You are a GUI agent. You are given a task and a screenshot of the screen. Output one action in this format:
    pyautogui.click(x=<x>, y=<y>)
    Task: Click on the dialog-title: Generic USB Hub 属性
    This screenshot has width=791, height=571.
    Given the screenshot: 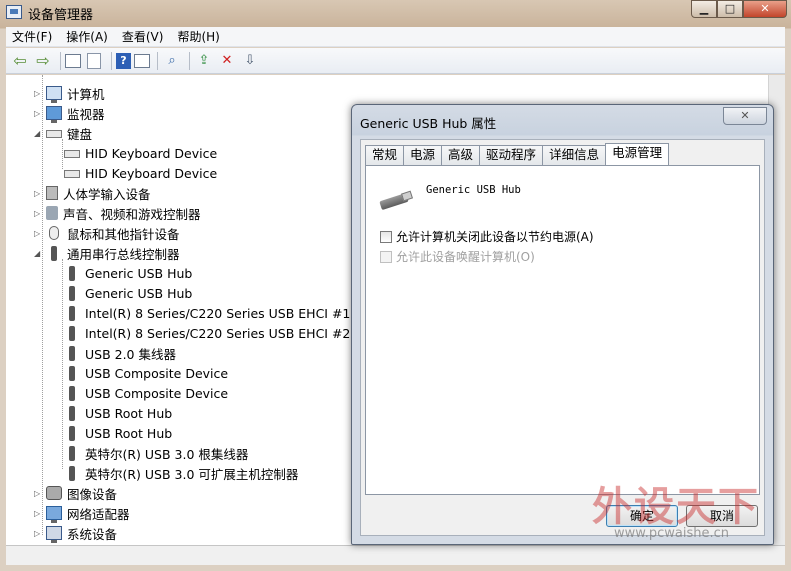 What is the action you would take?
    pyautogui.click(x=428, y=123)
    